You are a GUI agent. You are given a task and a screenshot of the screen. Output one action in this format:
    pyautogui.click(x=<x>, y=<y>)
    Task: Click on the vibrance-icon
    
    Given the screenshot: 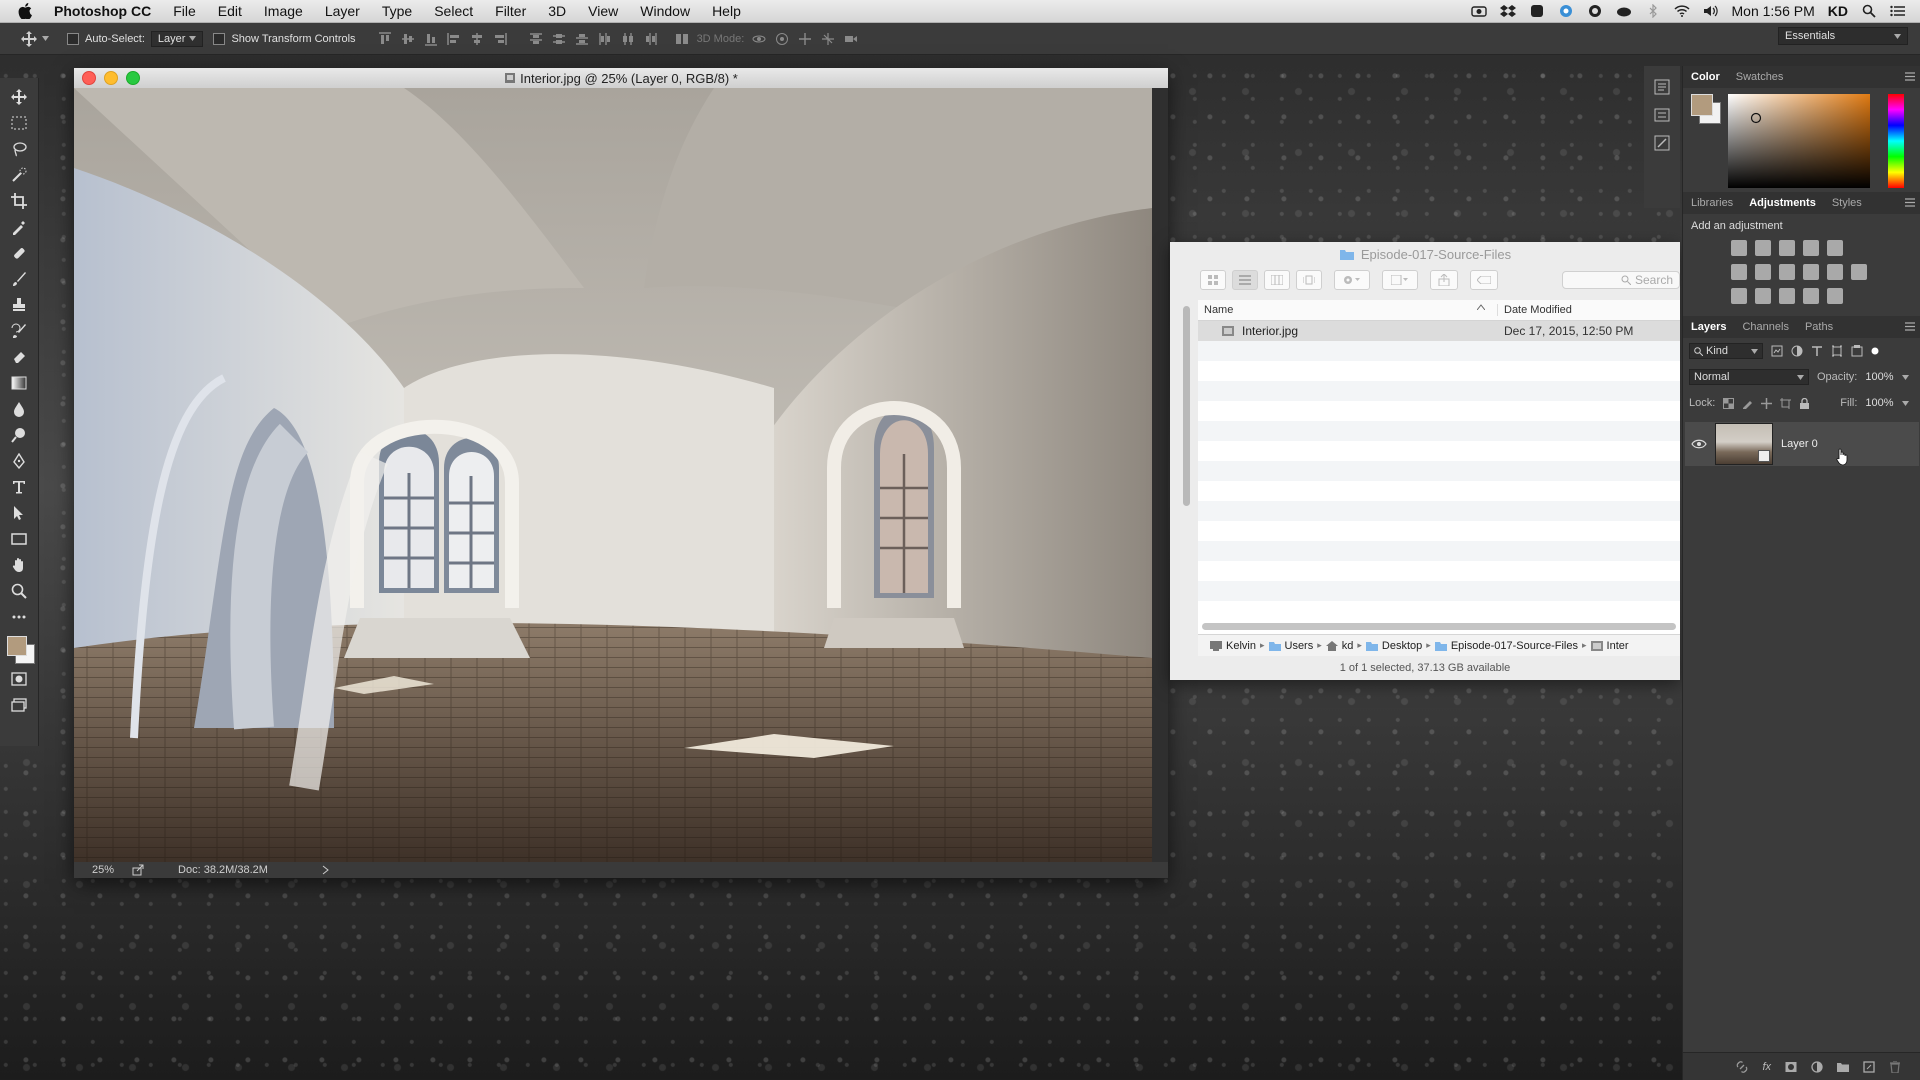 What is the action you would take?
    pyautogui.click(x=1835, y=248)
    